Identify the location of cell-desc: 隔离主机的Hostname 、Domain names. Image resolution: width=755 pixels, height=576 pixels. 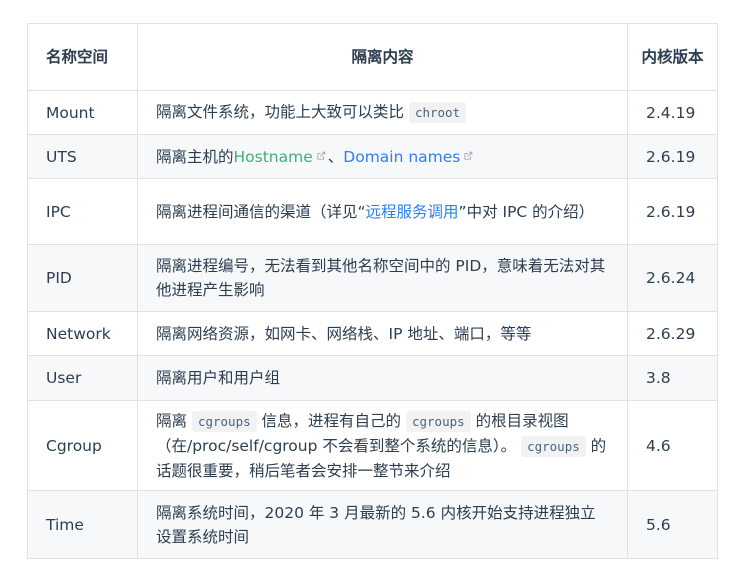
(382, 156).